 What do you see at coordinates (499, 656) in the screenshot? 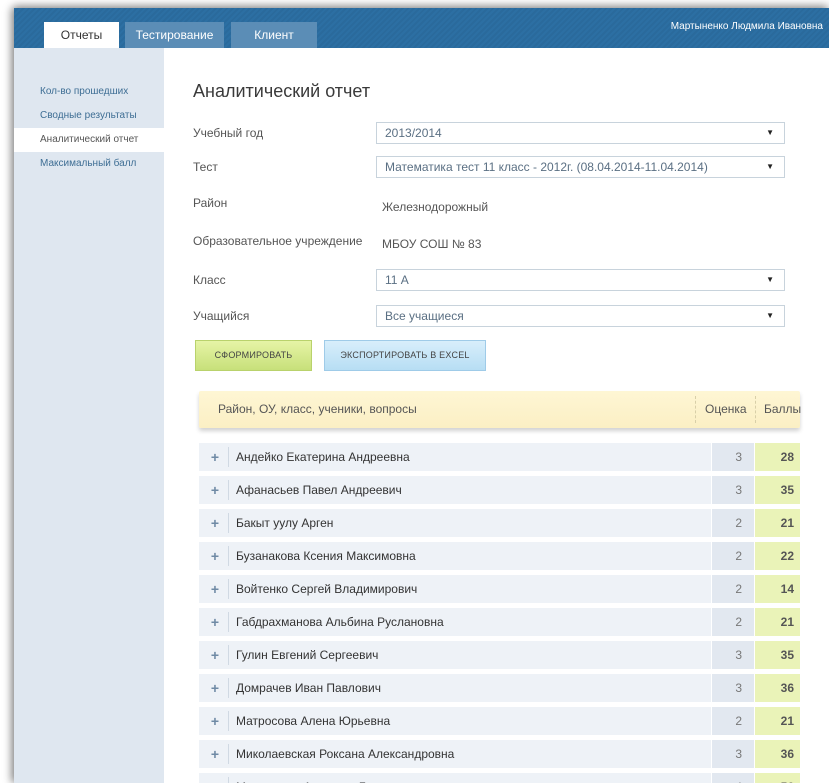
I see `table-row: + Гулин Евгений Сергеевич 3 35` at bounding box center [499, 656].